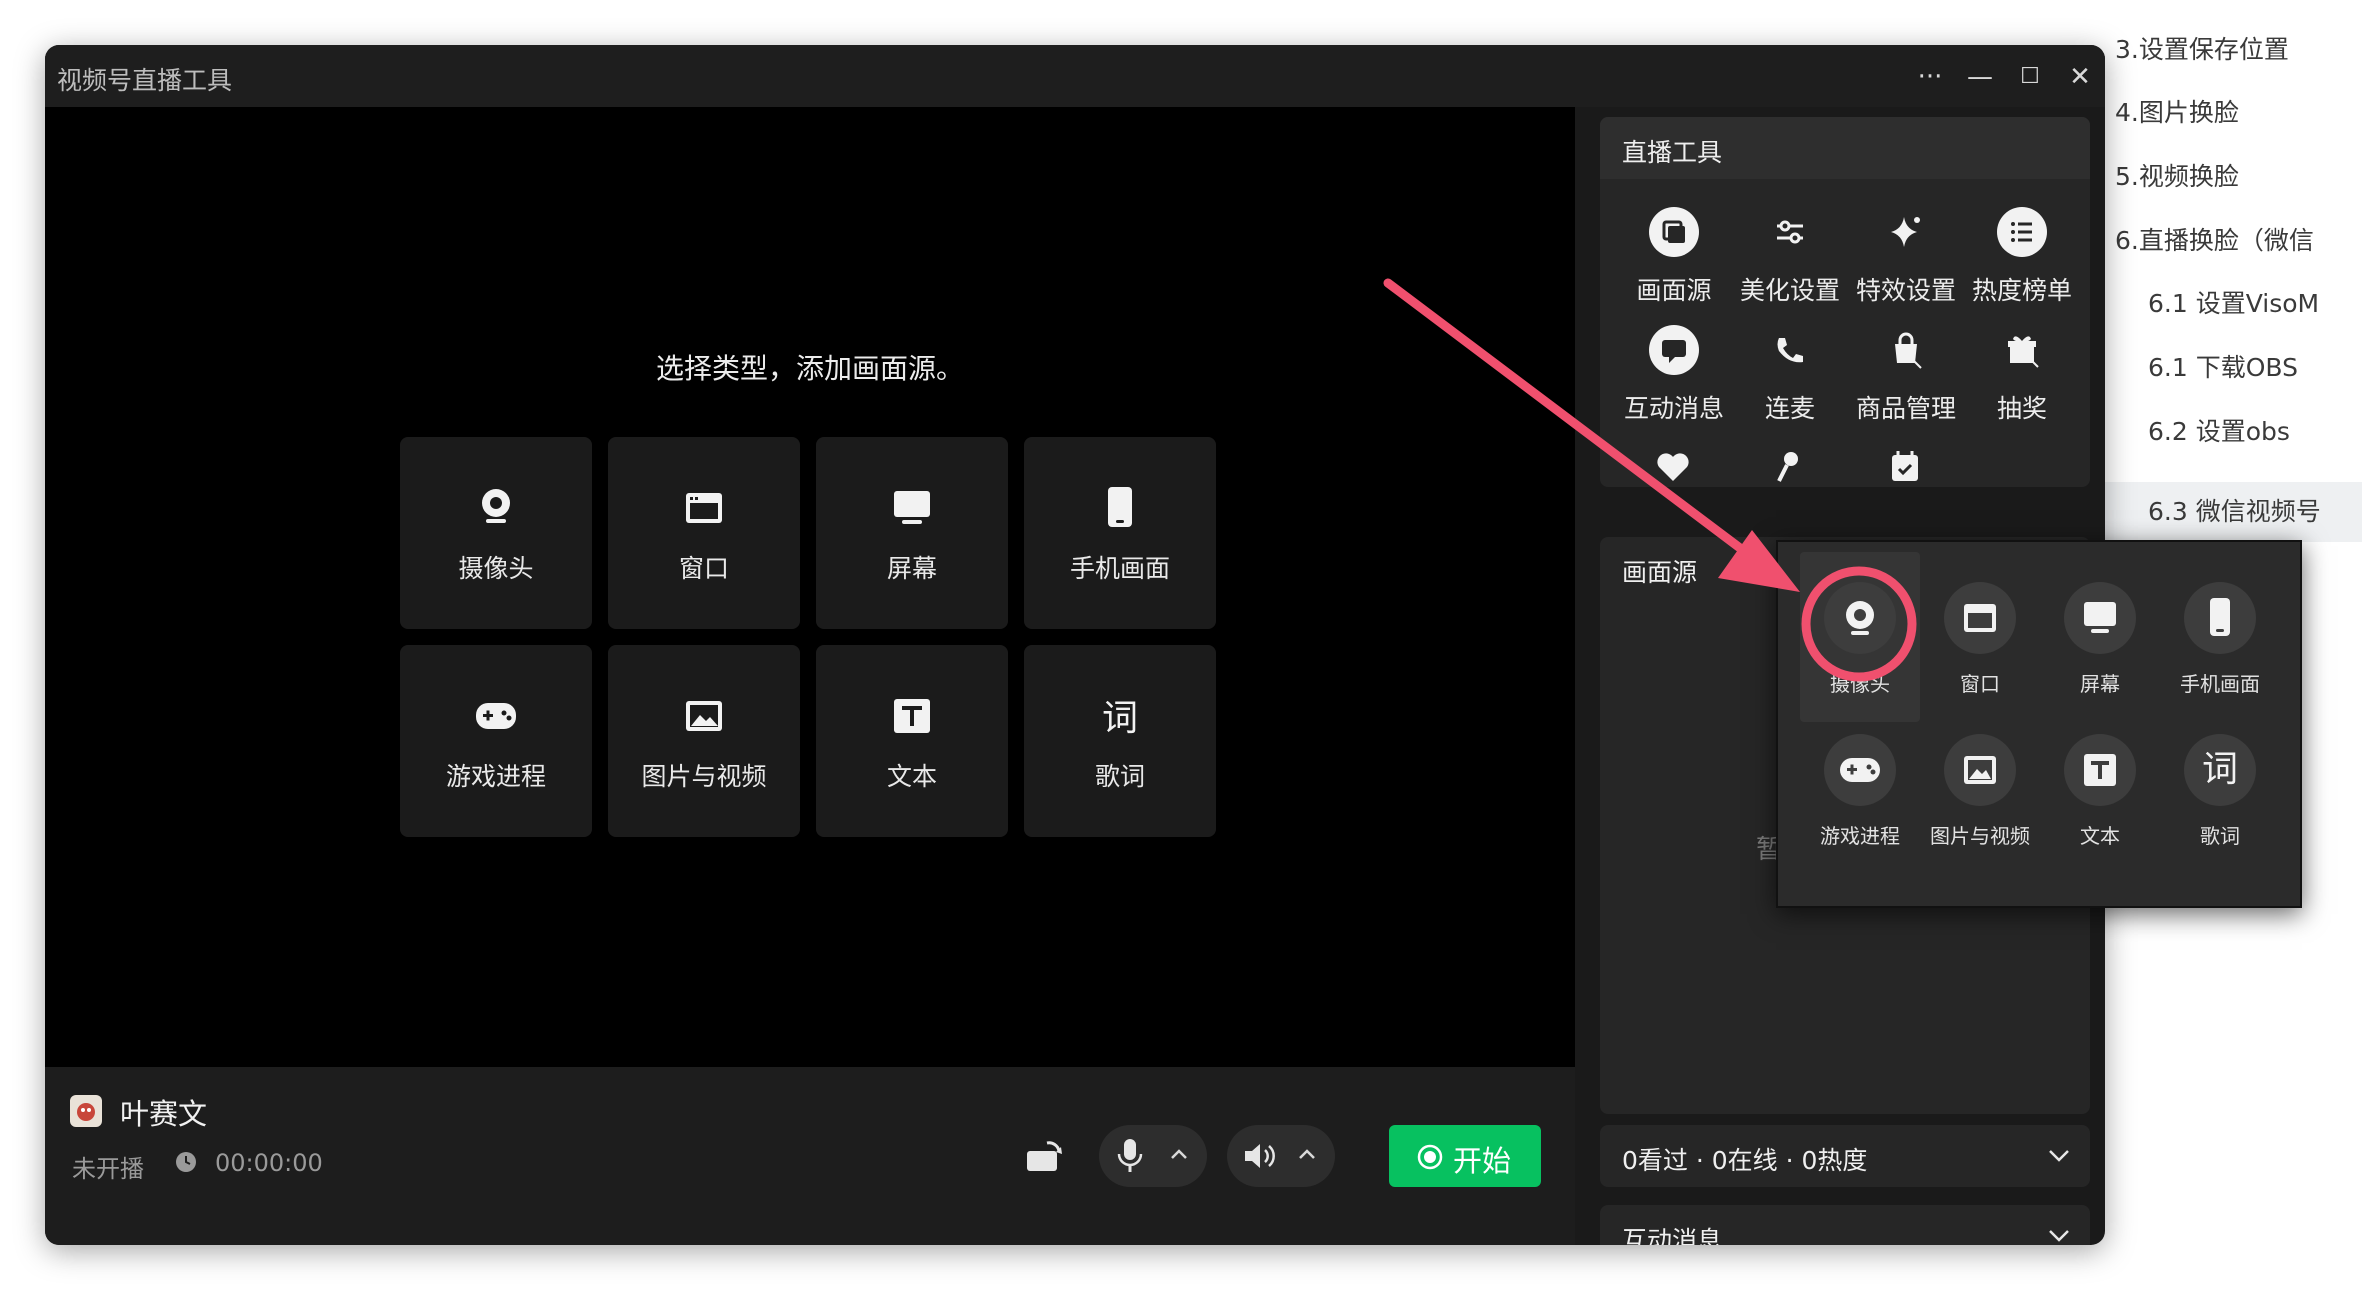  I want to click on toc-item: 5.视频换脸, so click(2177, 177).